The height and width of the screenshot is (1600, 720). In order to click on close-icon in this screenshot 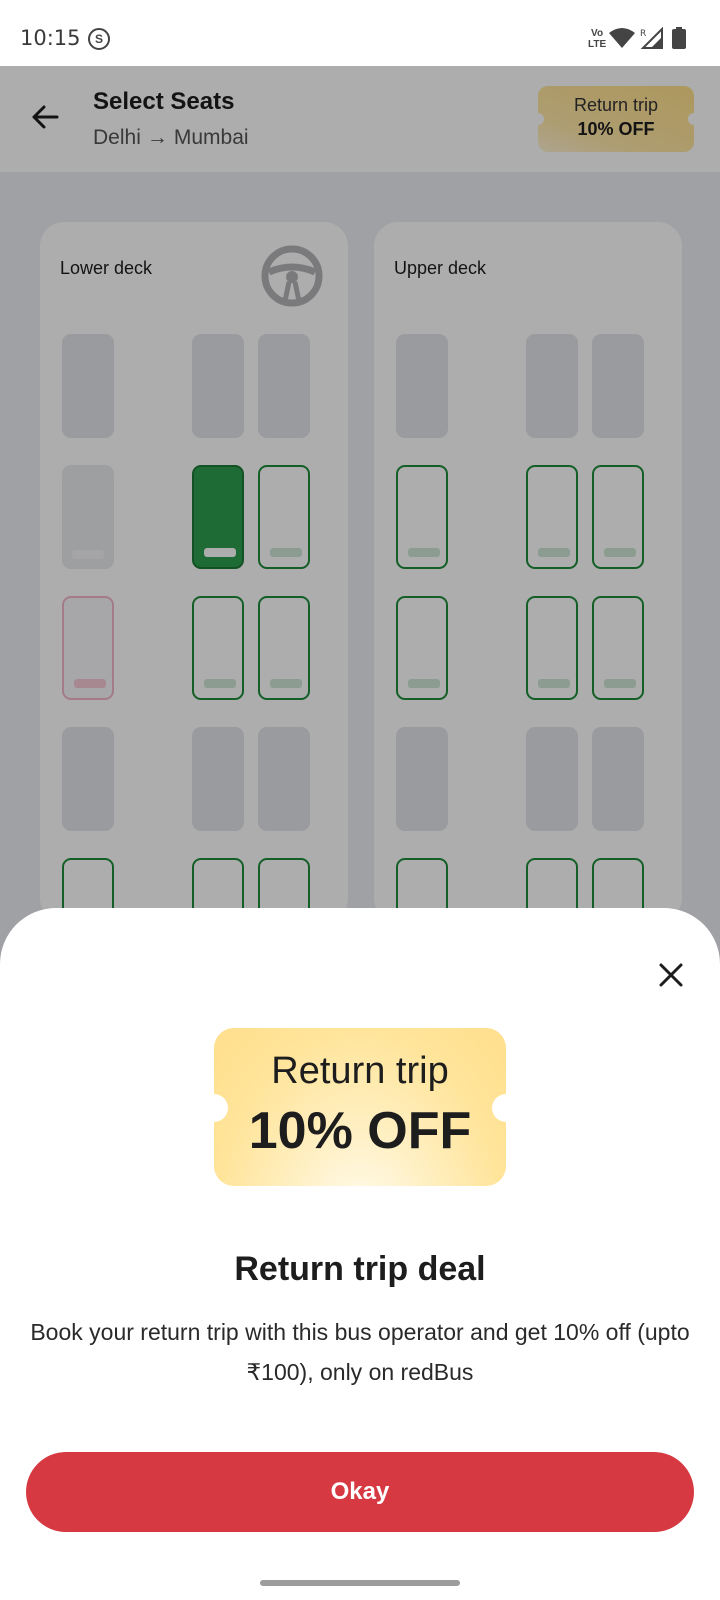, I will do `click(671, 975)`.